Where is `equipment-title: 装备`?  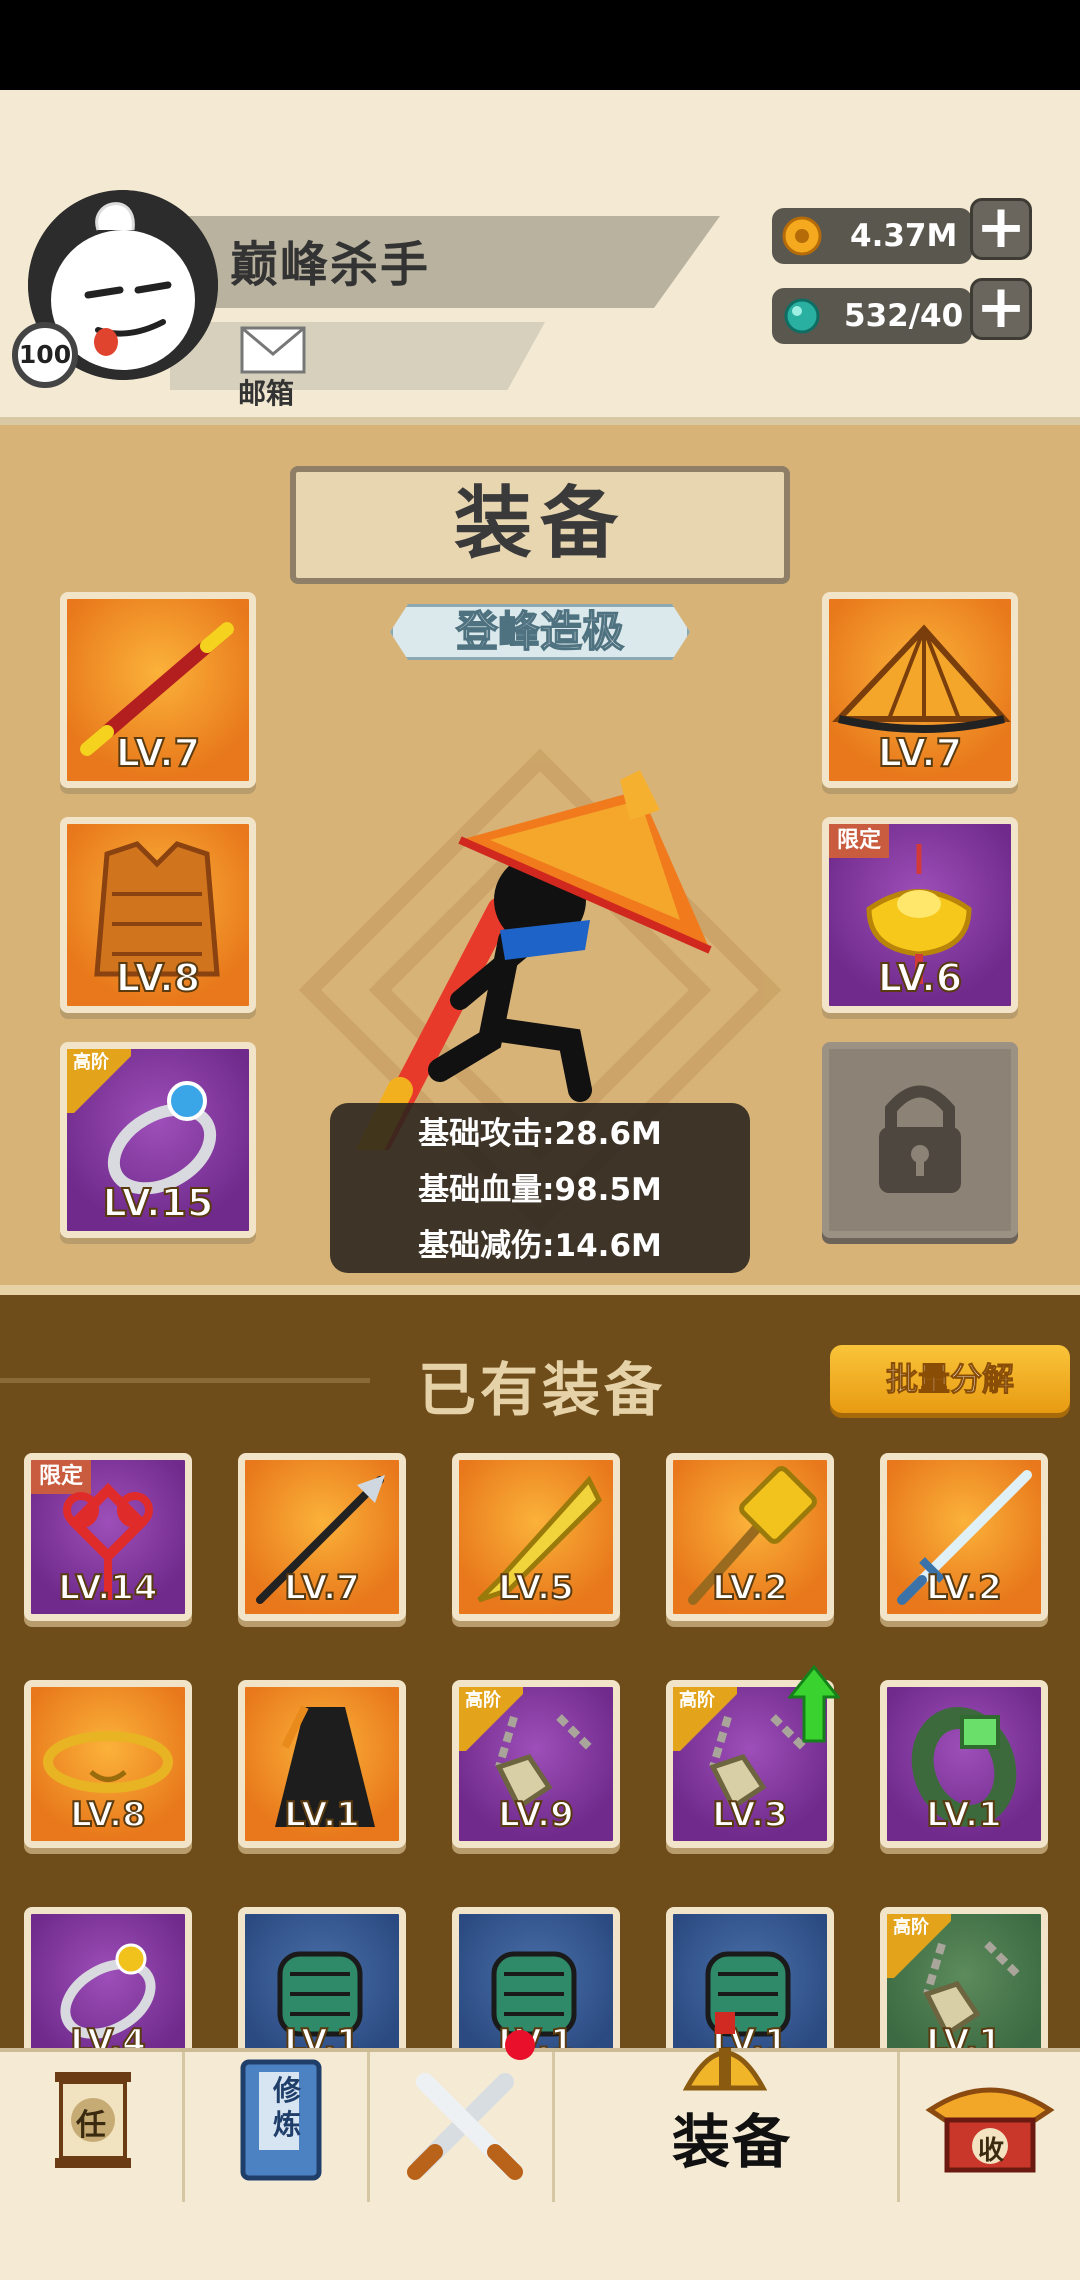 equipment-title: 装备 is located at coordinates (540, 525).